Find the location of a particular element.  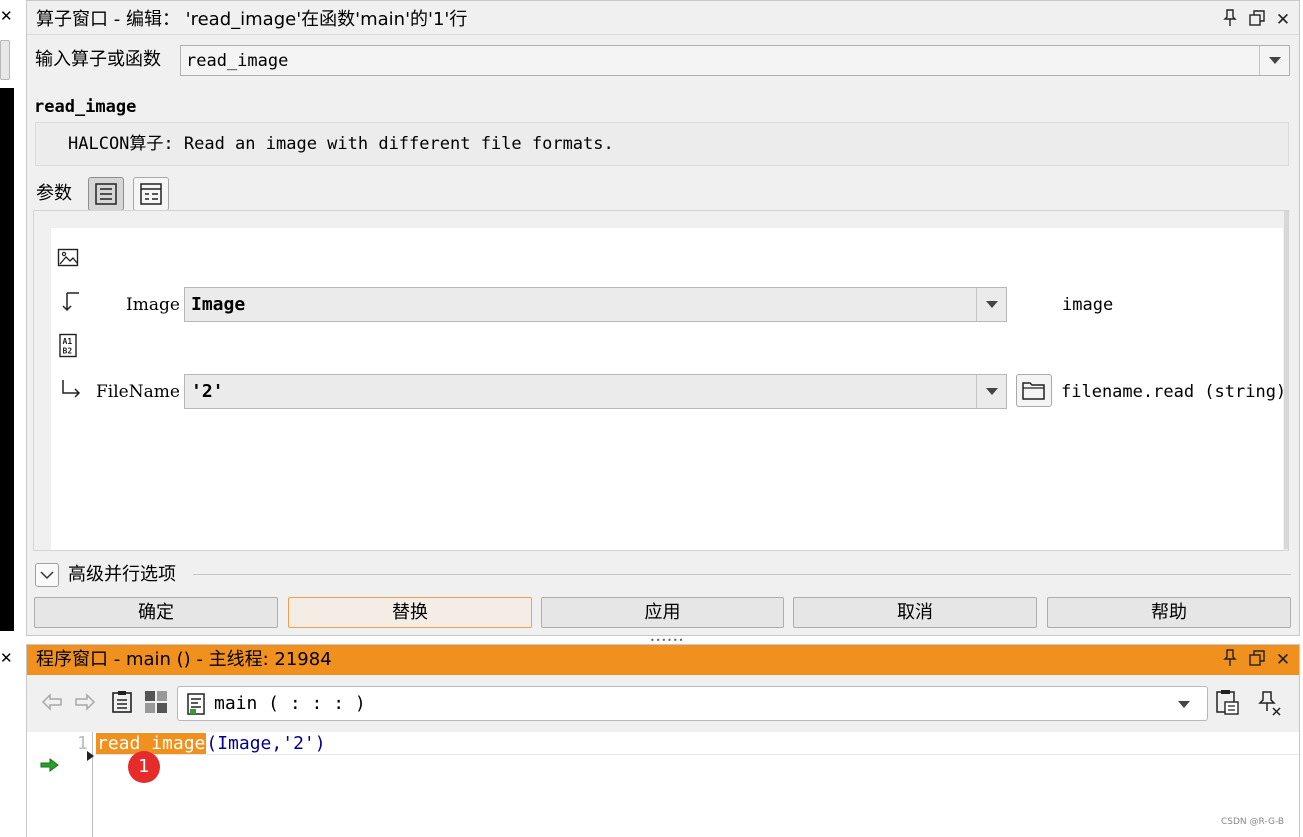

param-image-dropdown is located at coordinates (991, 304).